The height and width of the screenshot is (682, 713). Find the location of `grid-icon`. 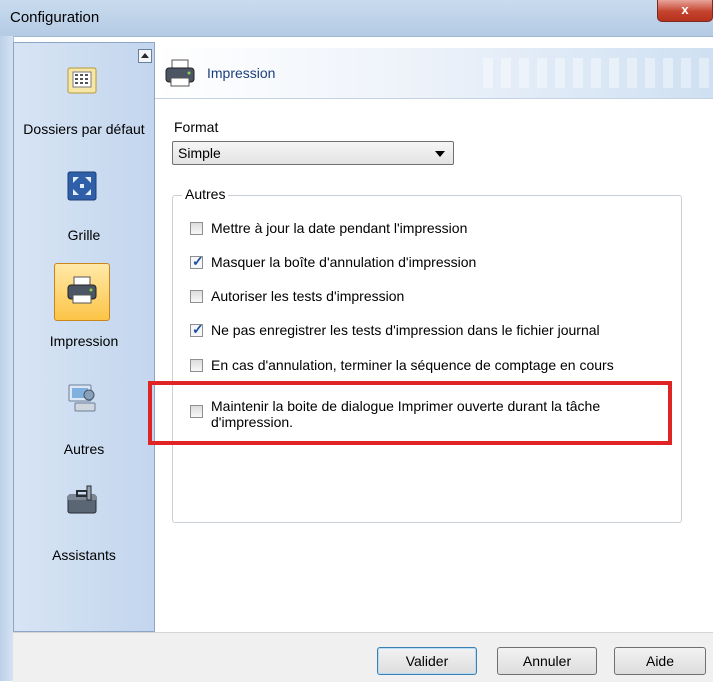

grid-icon is located at coordinates (82, 186).